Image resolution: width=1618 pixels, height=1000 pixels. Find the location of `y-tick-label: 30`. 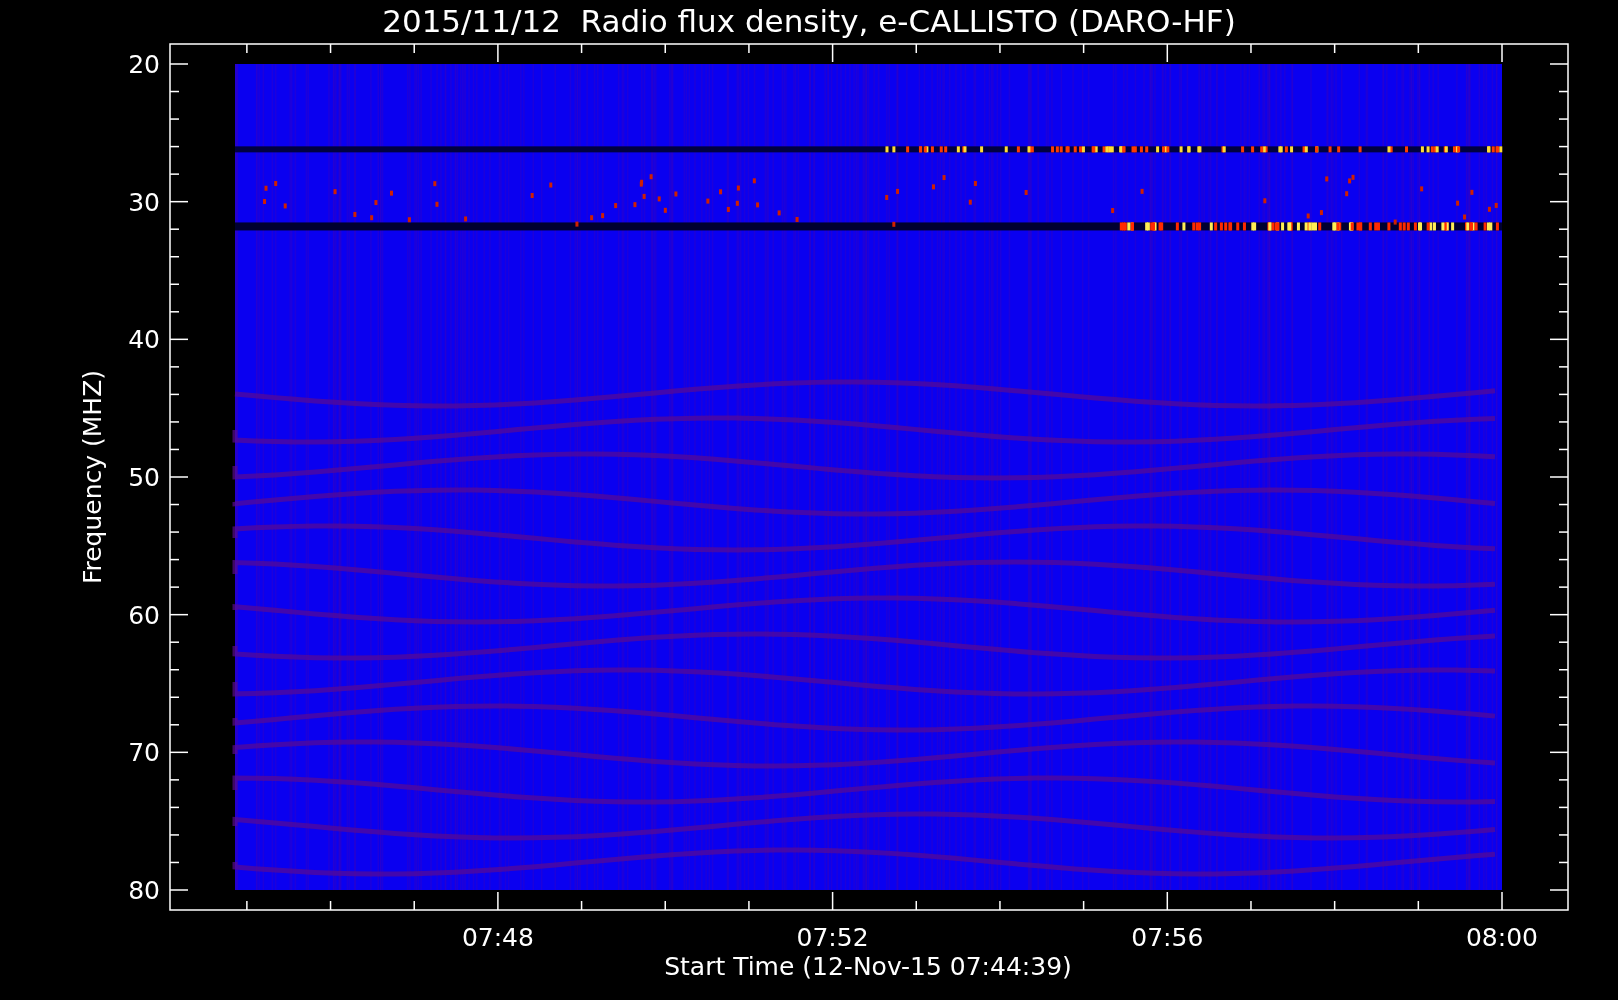

y-tick-label: 30 is located at coordinates (144, 202).